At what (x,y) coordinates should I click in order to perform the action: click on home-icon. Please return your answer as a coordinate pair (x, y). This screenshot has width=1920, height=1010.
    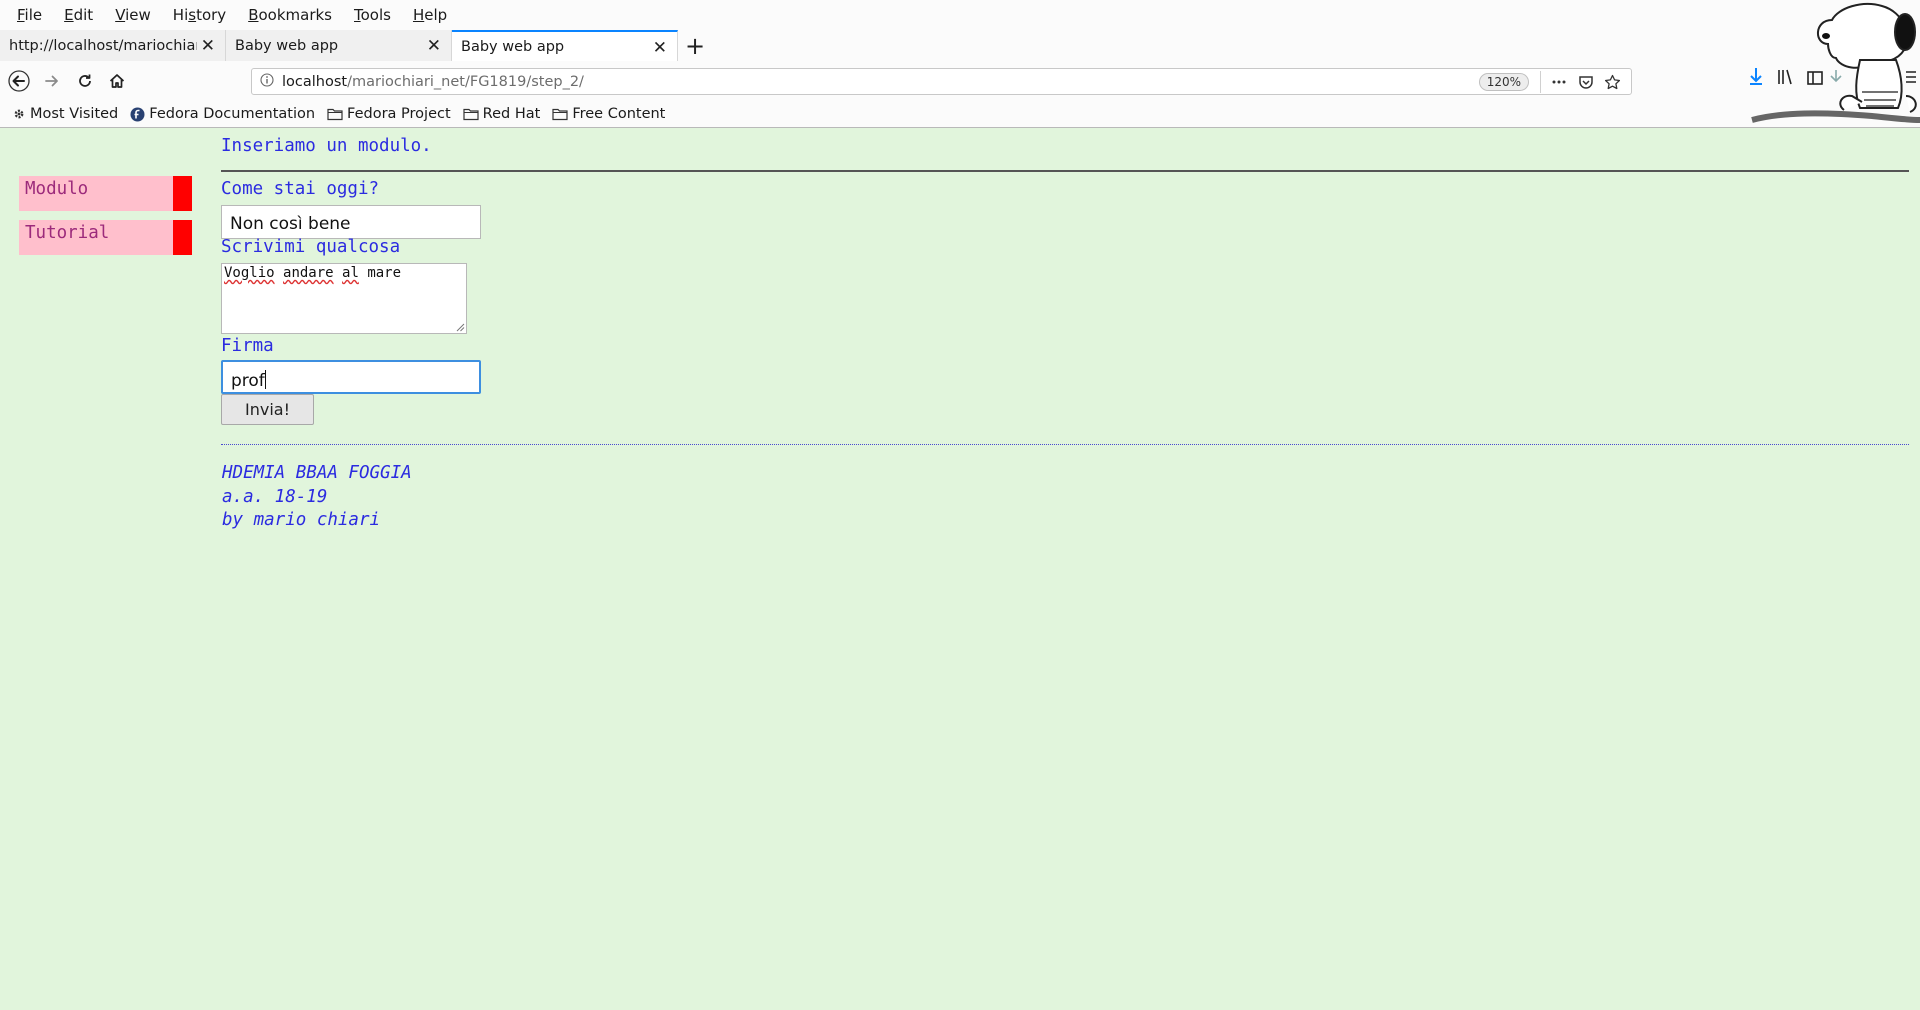
    Looking at the image, I should click on (117, 81).